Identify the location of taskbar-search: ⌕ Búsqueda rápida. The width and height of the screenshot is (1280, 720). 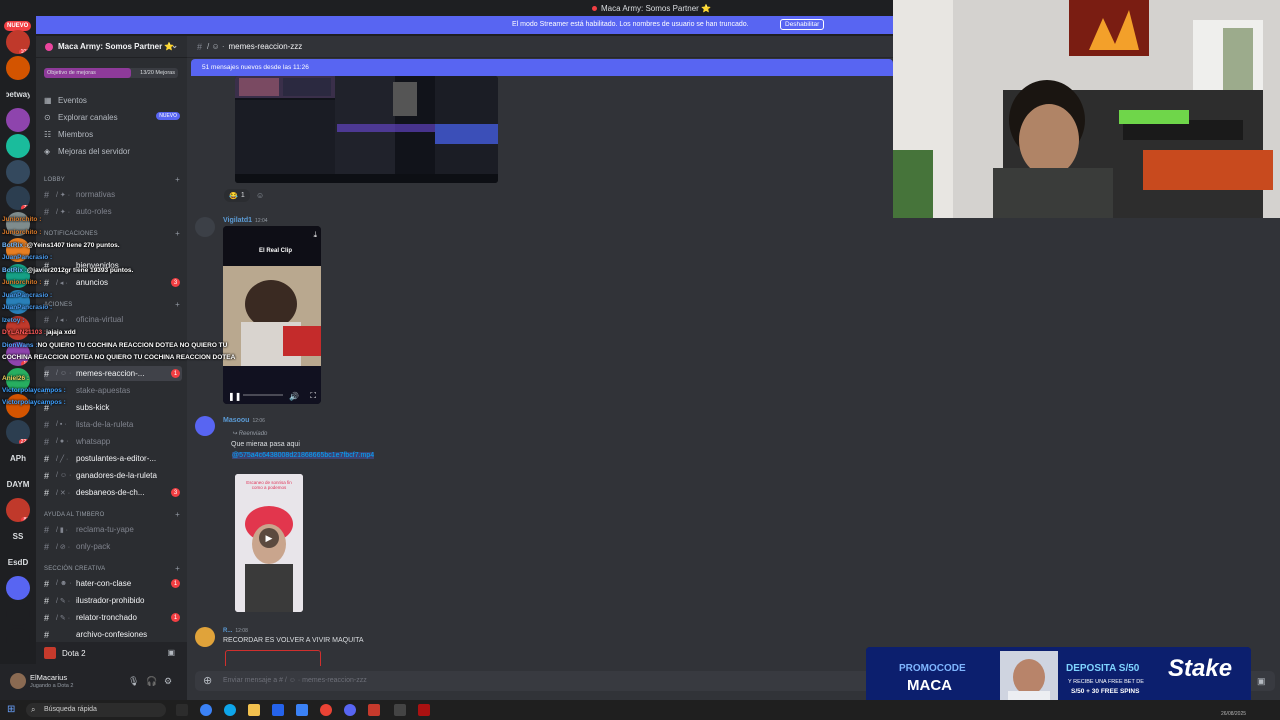
(96, 710).